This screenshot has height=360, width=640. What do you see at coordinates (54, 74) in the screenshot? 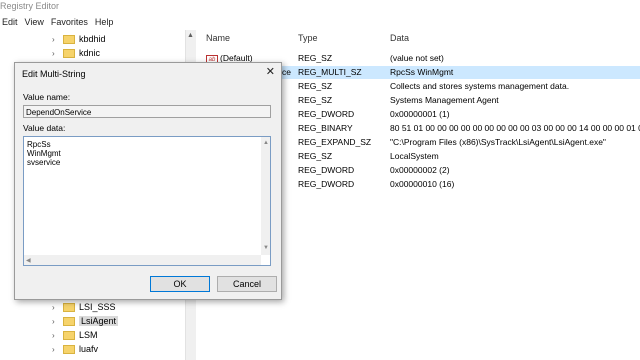
I see `dialog-title: Edit Multi-String` at bounding box center [54, 74].